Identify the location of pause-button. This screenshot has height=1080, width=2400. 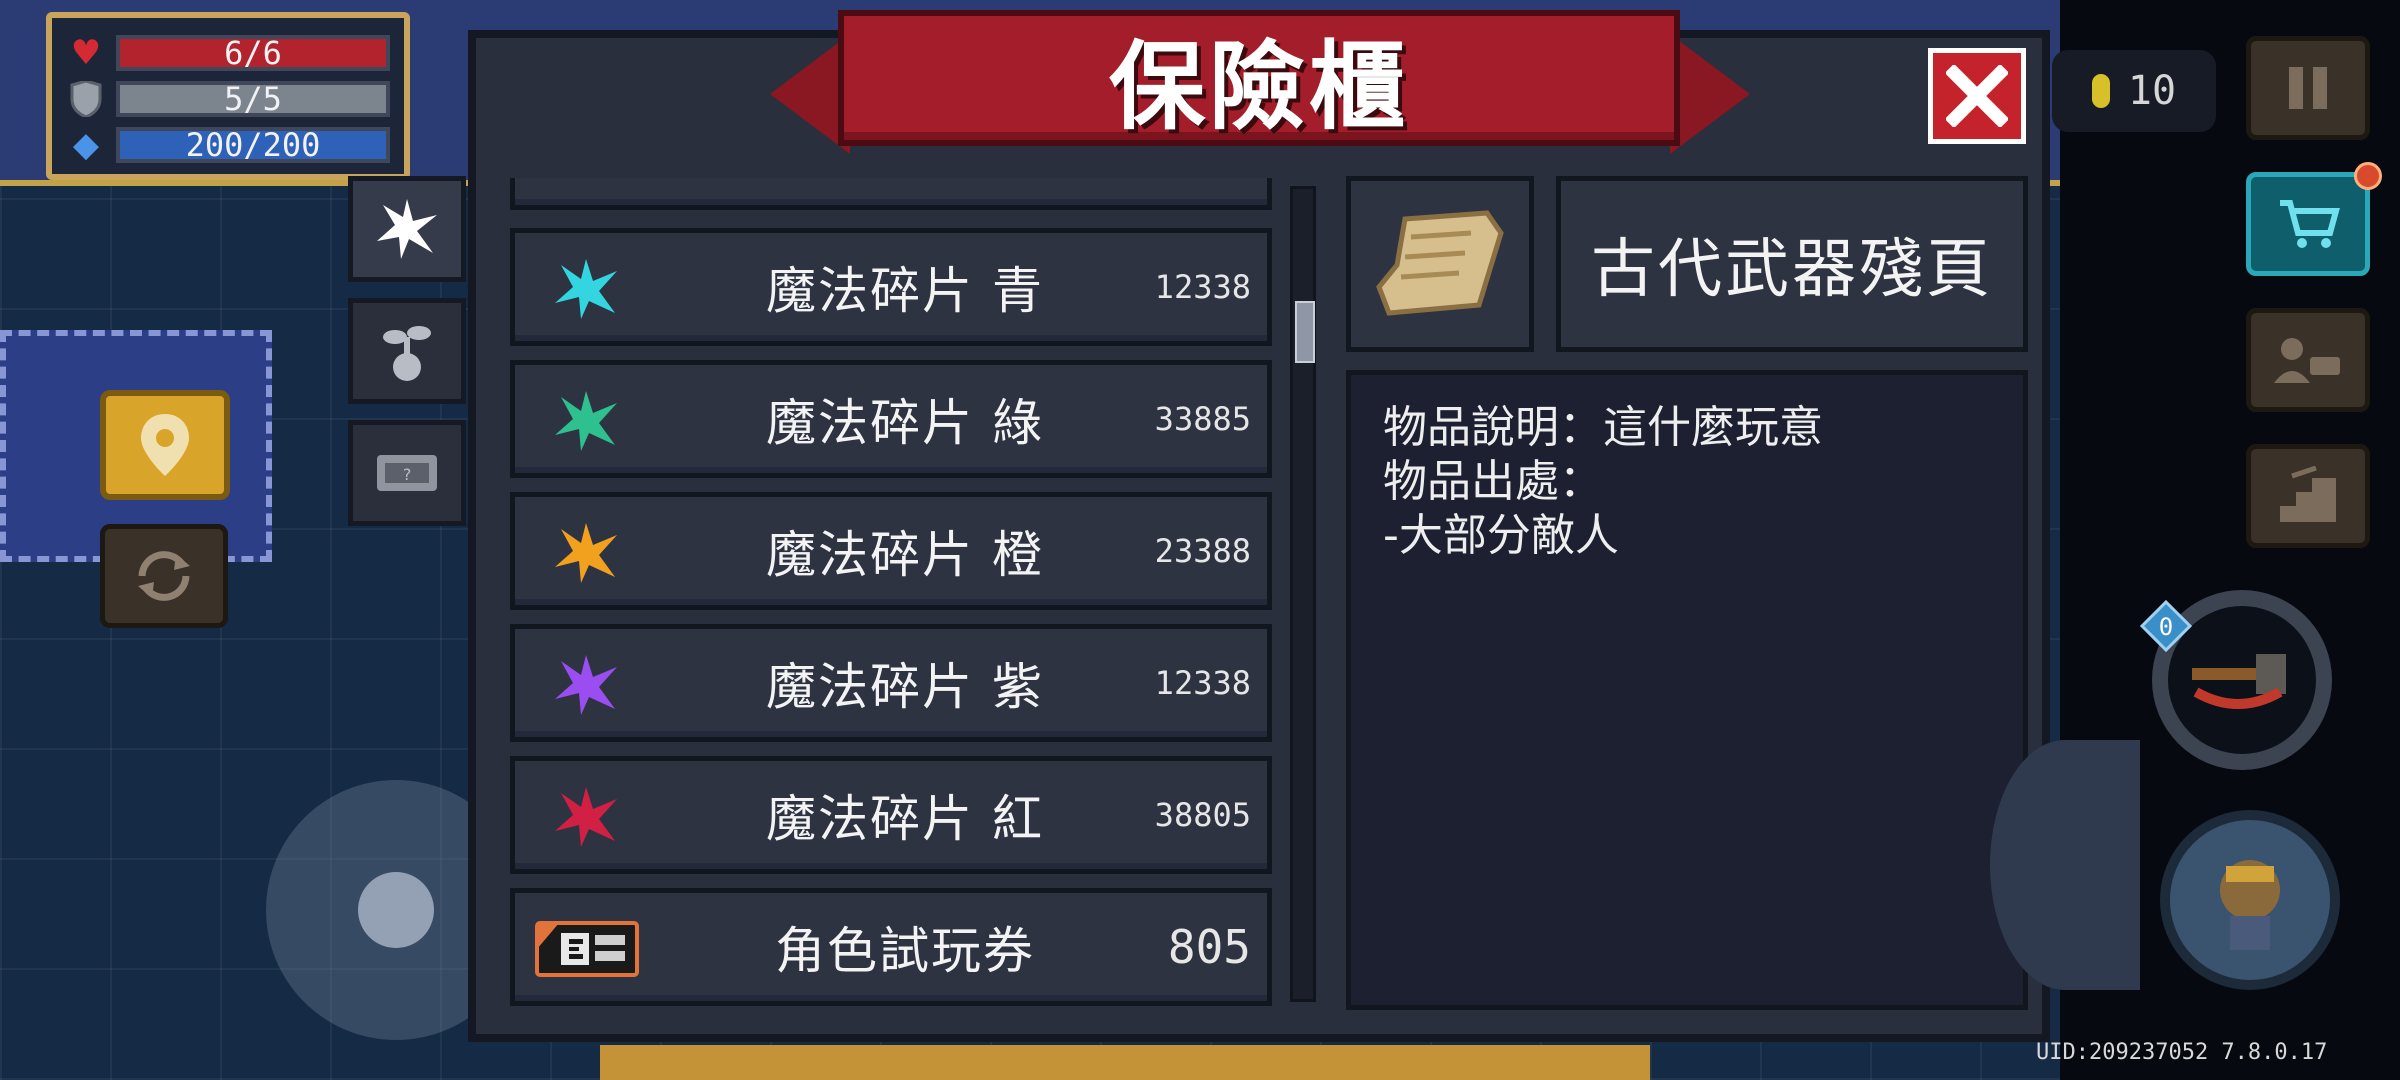
(2308, 88).